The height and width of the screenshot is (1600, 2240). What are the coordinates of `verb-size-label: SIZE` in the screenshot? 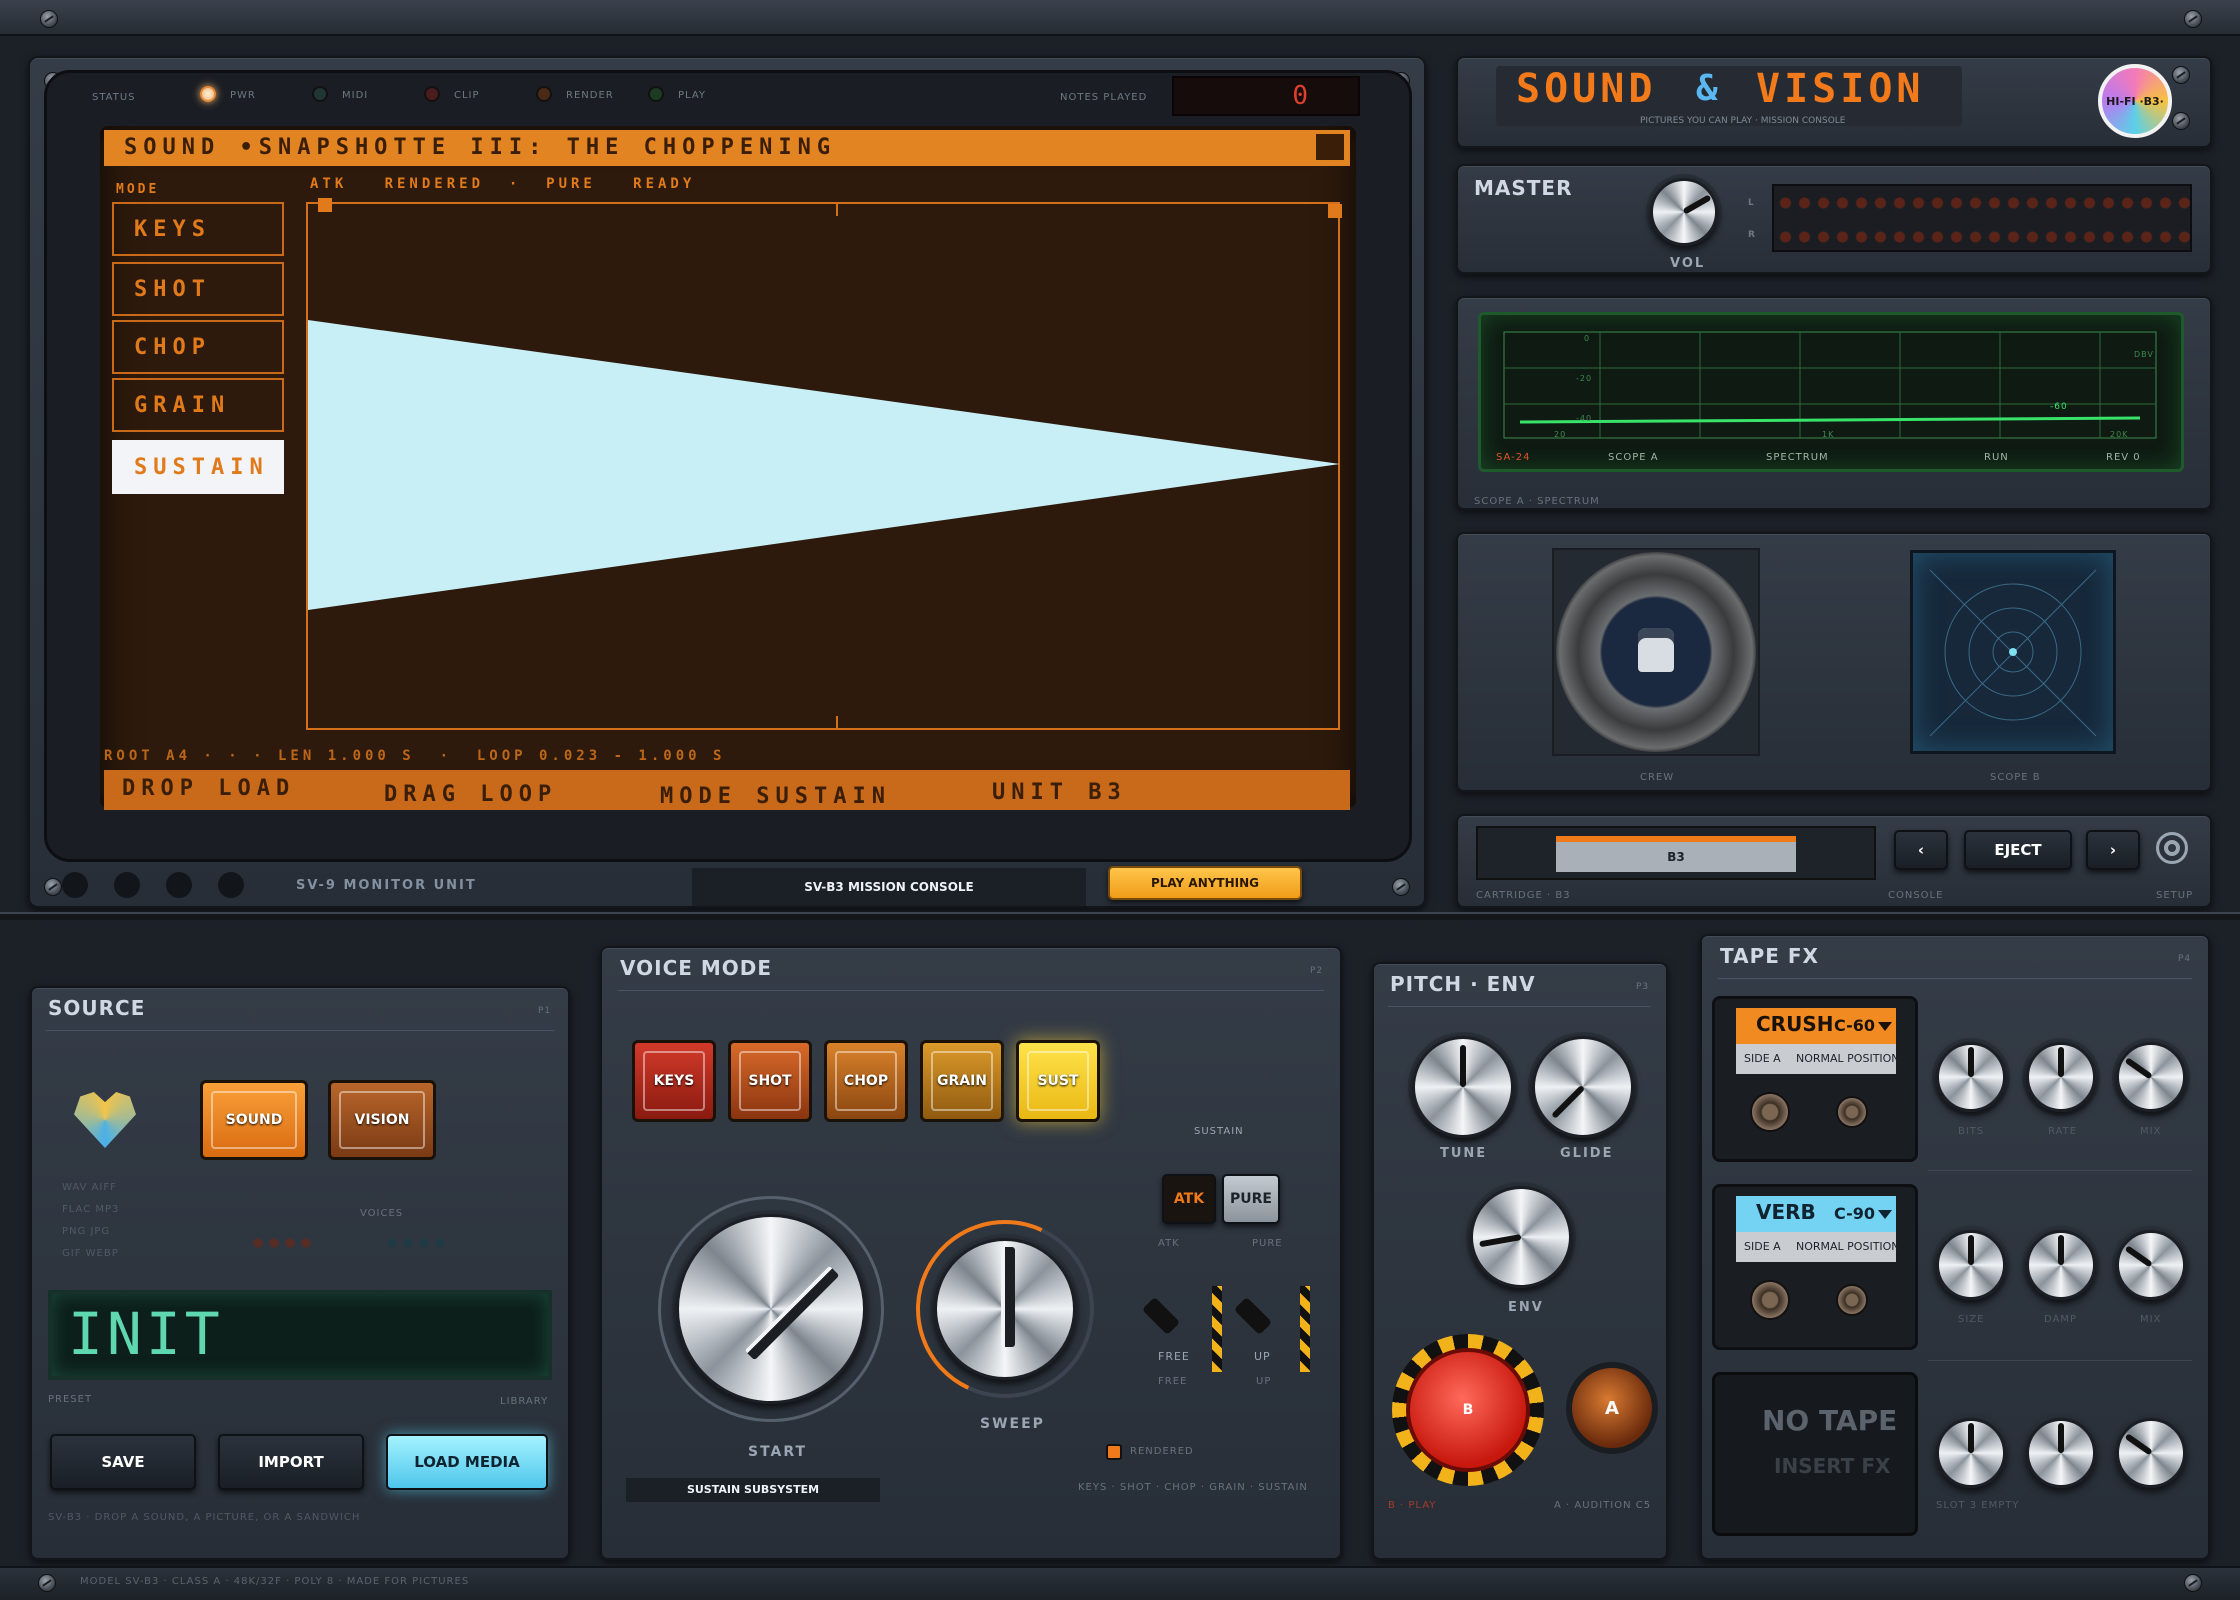 It's located at (1971, 1319).